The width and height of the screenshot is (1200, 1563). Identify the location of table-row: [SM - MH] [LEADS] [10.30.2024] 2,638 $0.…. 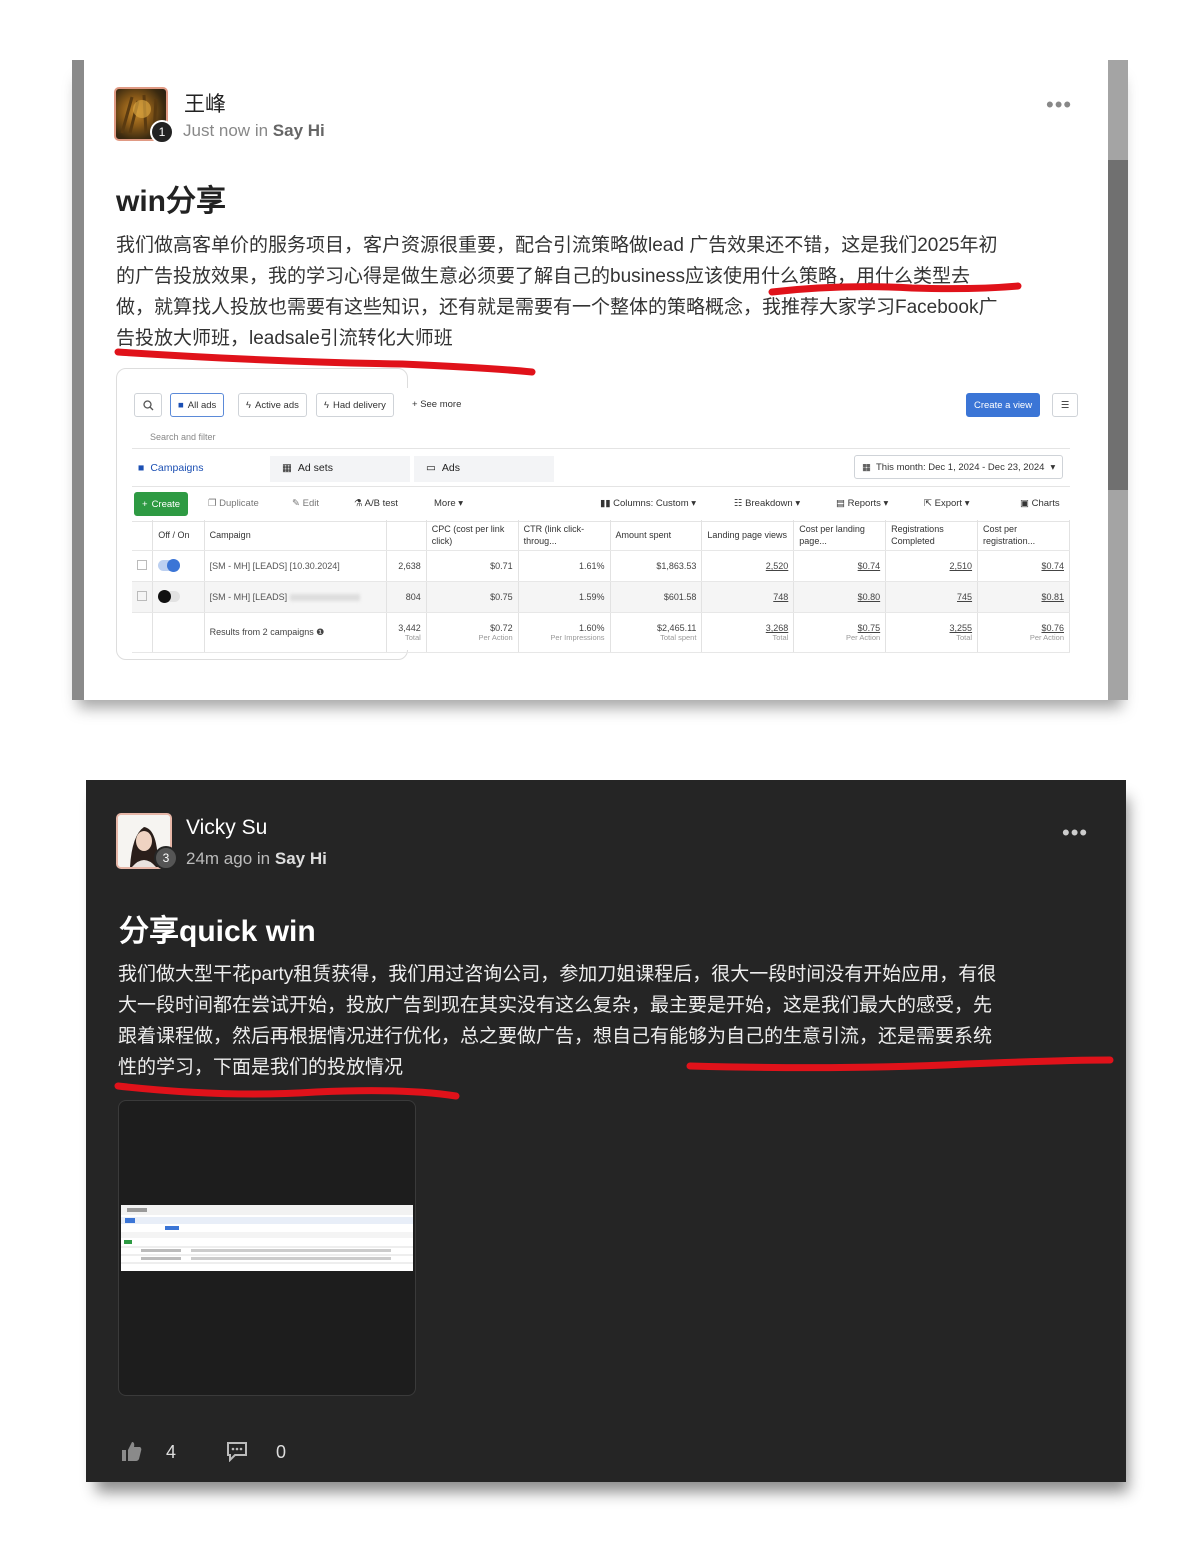
(601, 566).